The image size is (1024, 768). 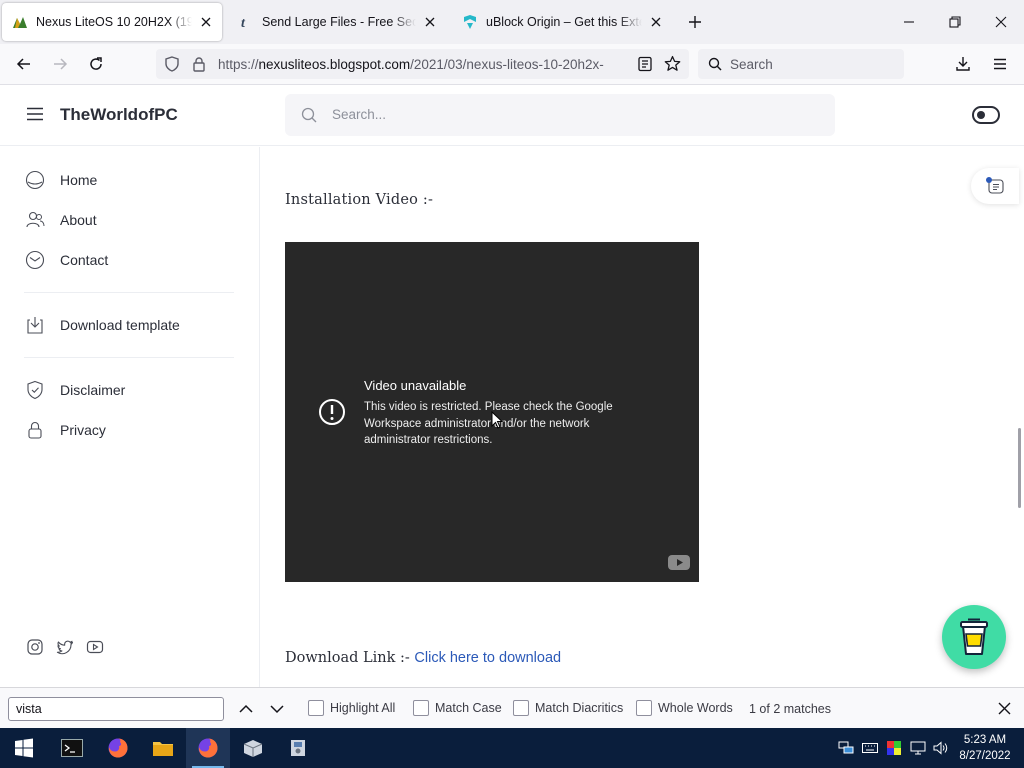 I want to click on alert-circle-icon, so click(x=332, y=412).